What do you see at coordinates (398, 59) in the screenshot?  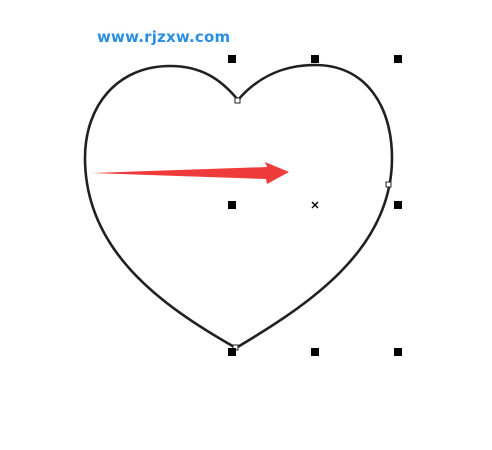 I see `handle-top-right` at bounding box center [398, 59].